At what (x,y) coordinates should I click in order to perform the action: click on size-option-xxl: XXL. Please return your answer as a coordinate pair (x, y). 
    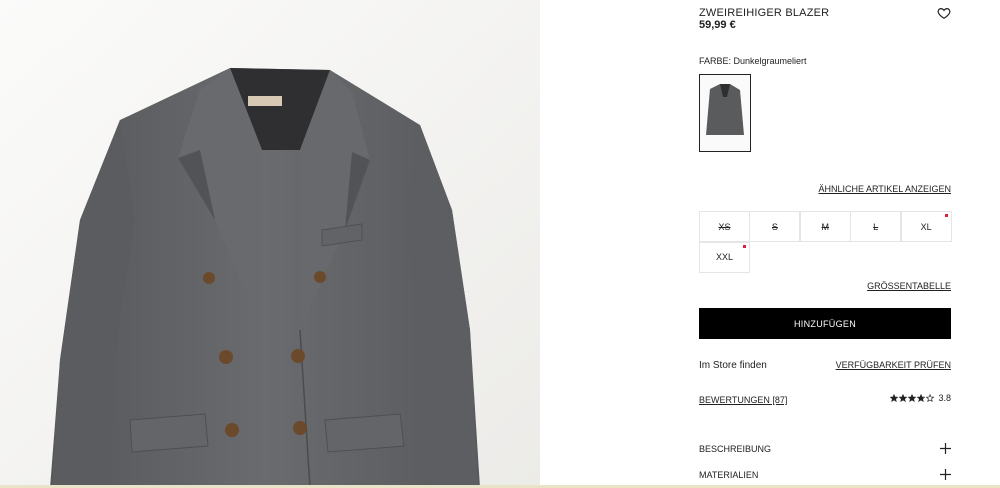
    Looking at the image, I should click on (724, 257).